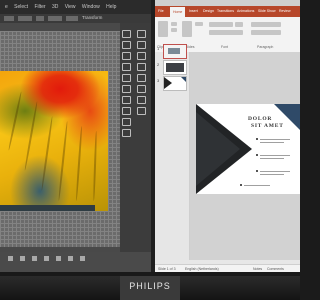  What do you see at coordinates (275, 269) in the screenshot?
I see `comments-button: Comments` at bounding box center [275, 269].